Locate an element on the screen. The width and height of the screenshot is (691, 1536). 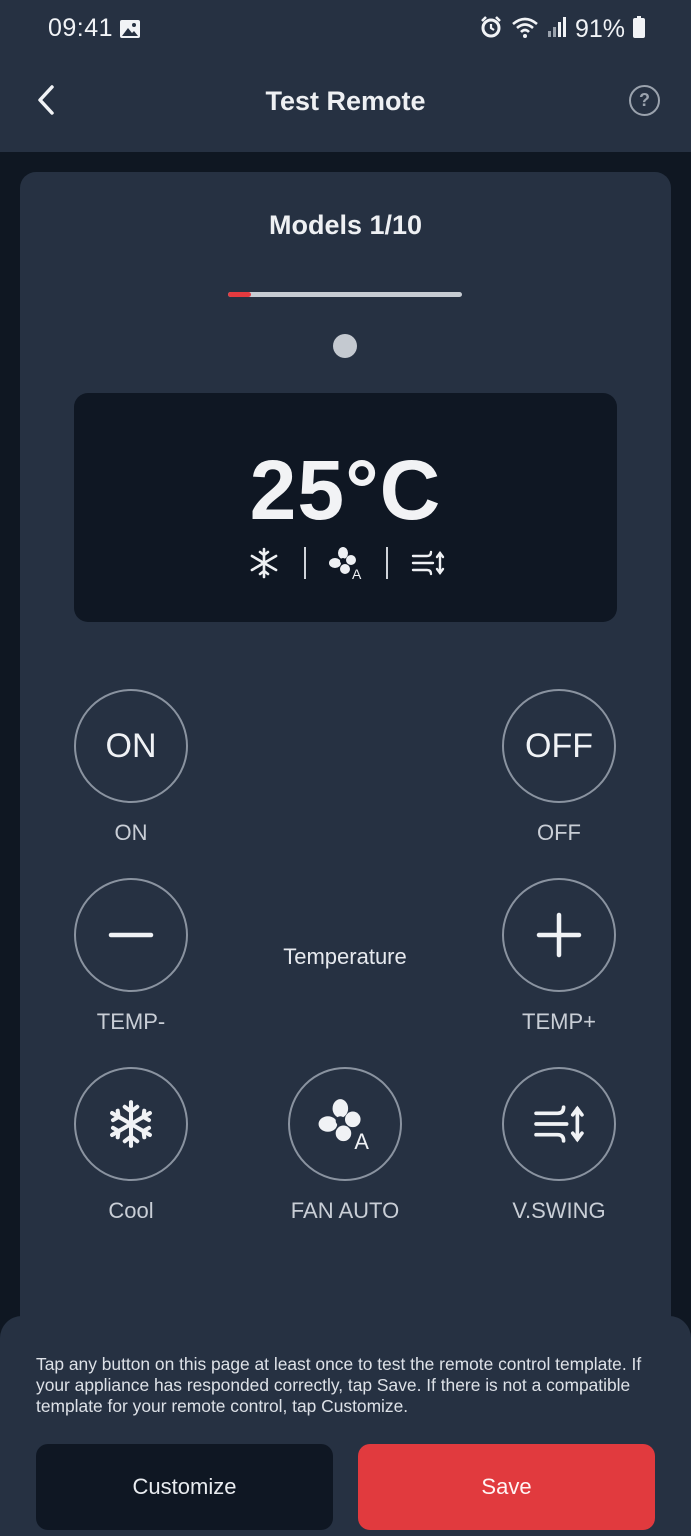
temperature-readout: 25°C is located at coordinates (345, 490).